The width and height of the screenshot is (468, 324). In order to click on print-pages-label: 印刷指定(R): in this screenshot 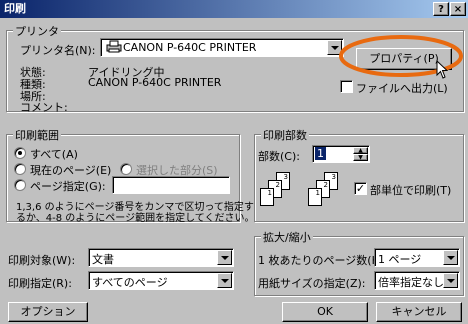, I will do `click(40, 283)`.